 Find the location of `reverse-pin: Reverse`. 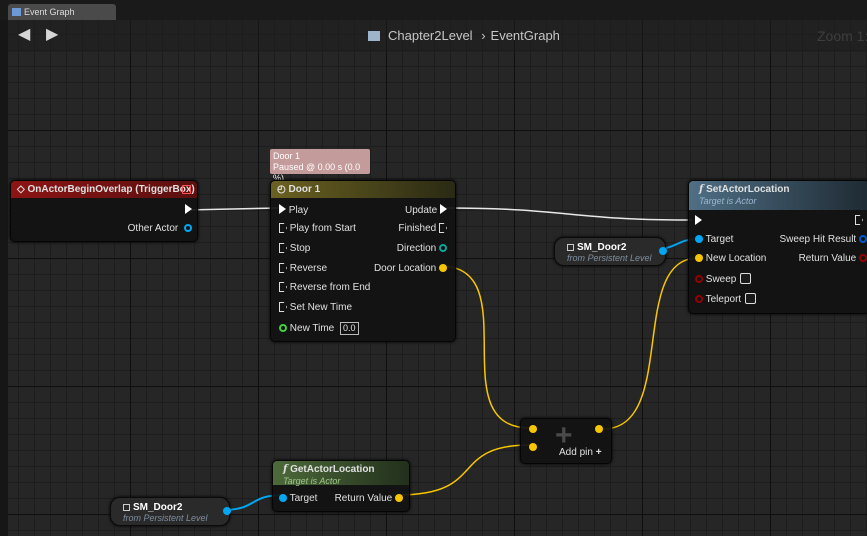

reverse-pin: Reverse is located at coordinates (303, 269).